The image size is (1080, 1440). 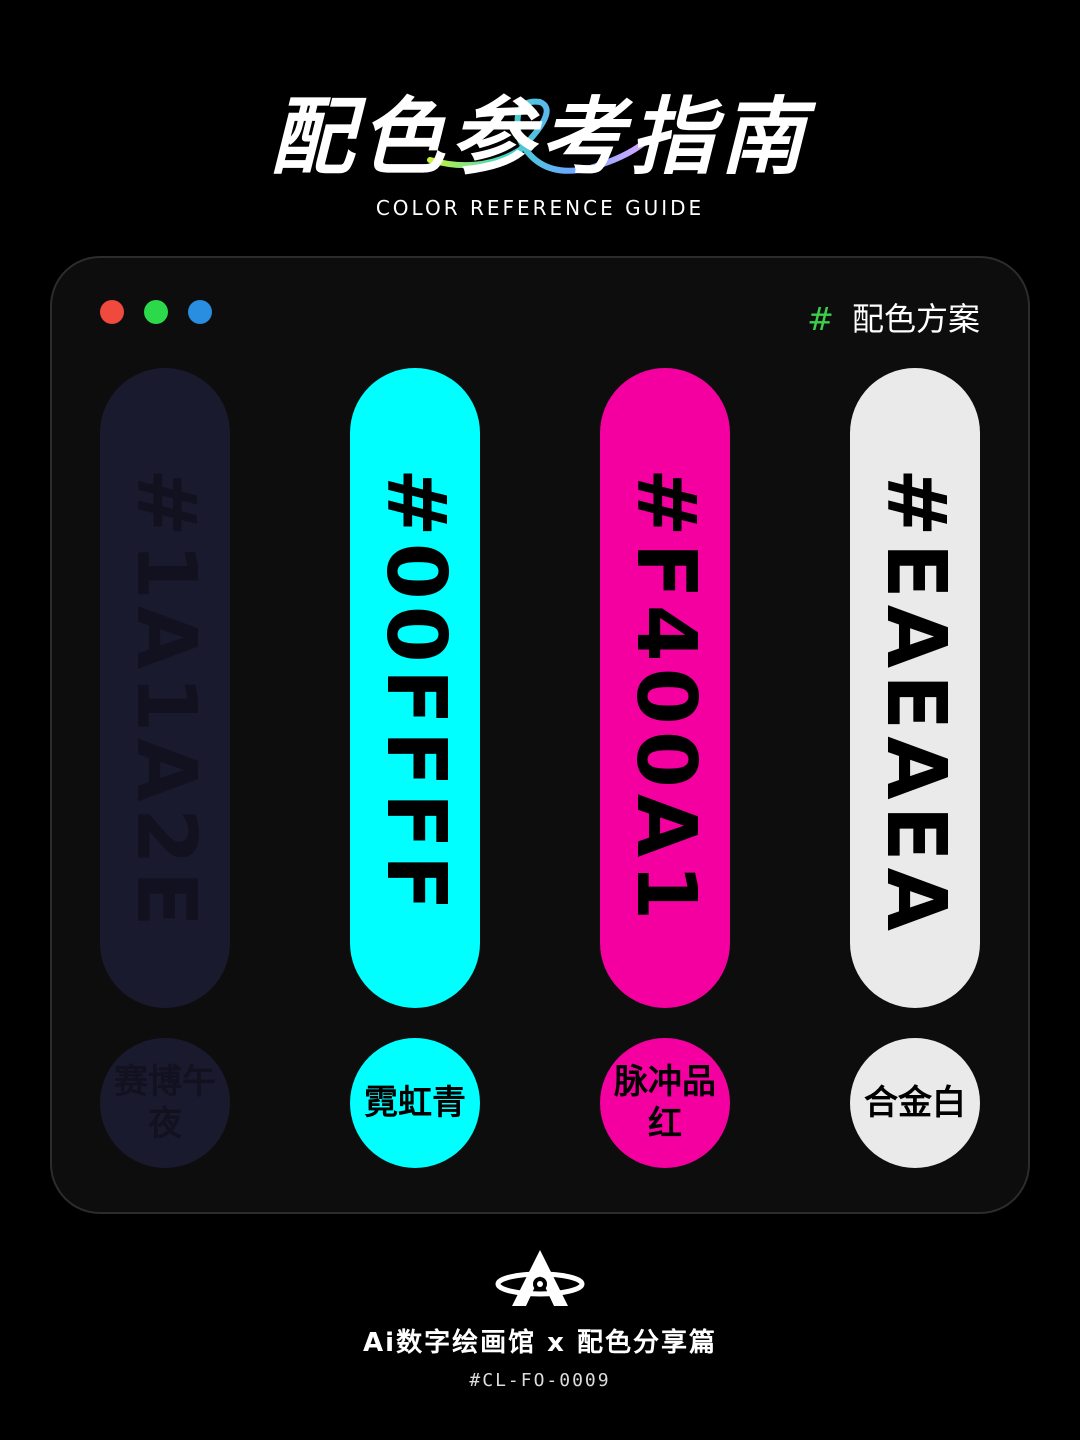 I want to click on swatch-name: 合金白, so click(x=915, y=1103).